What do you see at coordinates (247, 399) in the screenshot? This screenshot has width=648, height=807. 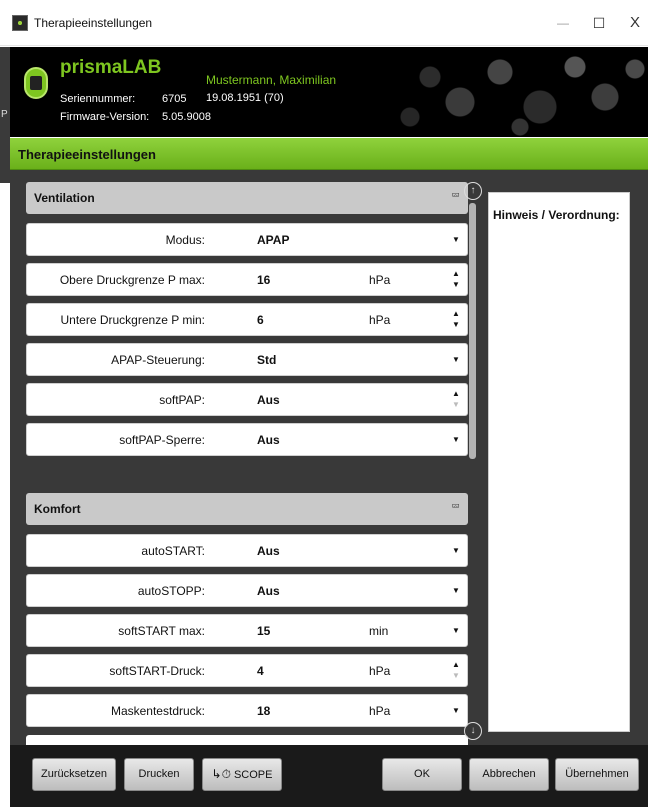 I see `setting-row-softpap: softPAP: Aus ▲ ▼` at bounding box center [247, 399].